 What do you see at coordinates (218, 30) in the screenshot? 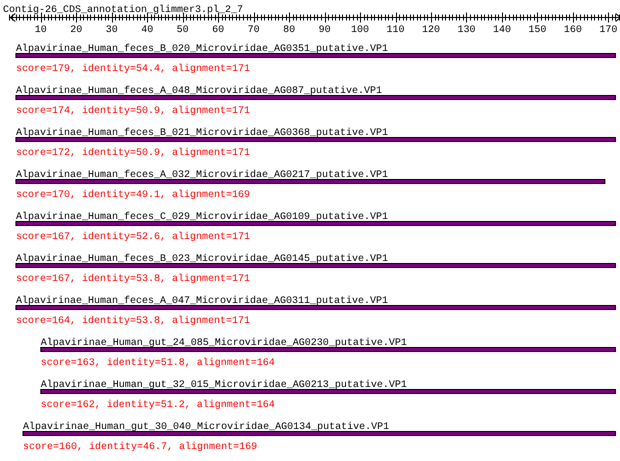
I see `tick-label: 60` at bounding box center [218, 30].